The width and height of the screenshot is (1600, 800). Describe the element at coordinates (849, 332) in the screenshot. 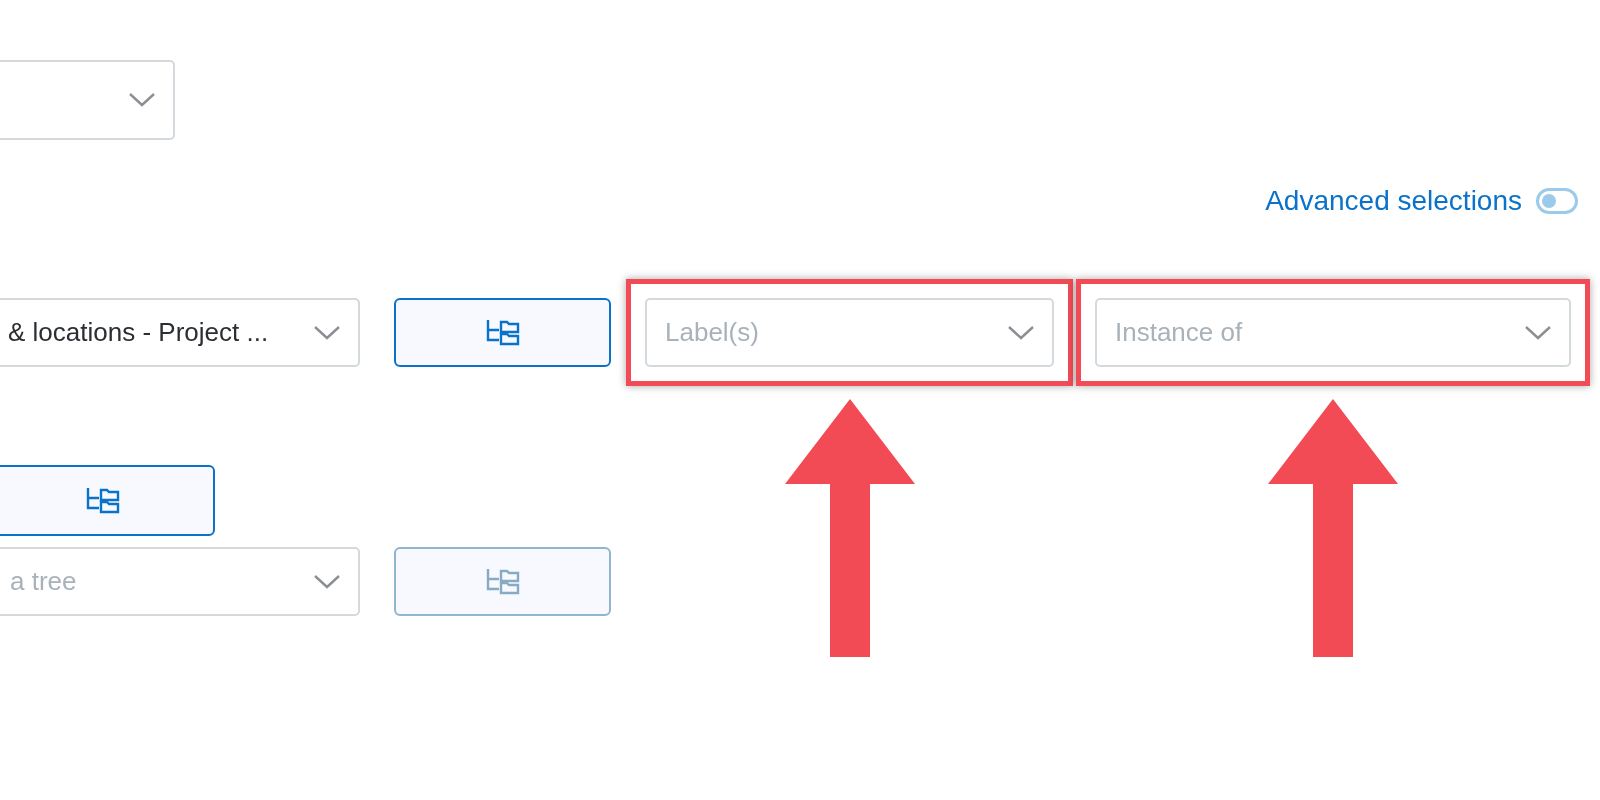

I see `filter-dropdown: Label(s)` at that location.